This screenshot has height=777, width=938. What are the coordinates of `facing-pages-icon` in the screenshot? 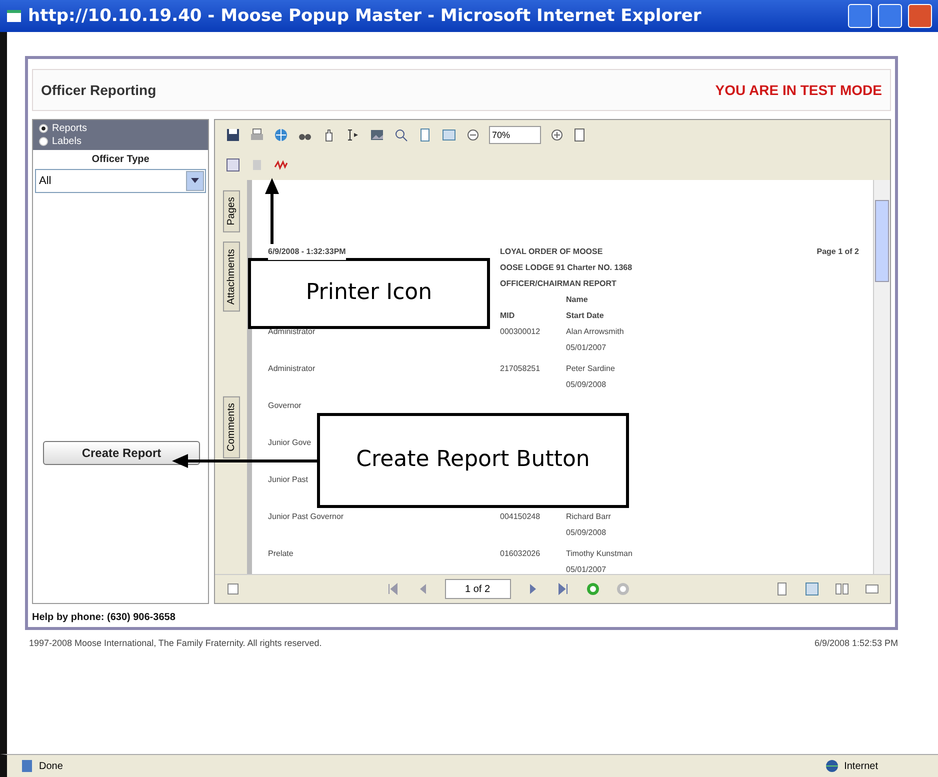 It's located at (842, 589).